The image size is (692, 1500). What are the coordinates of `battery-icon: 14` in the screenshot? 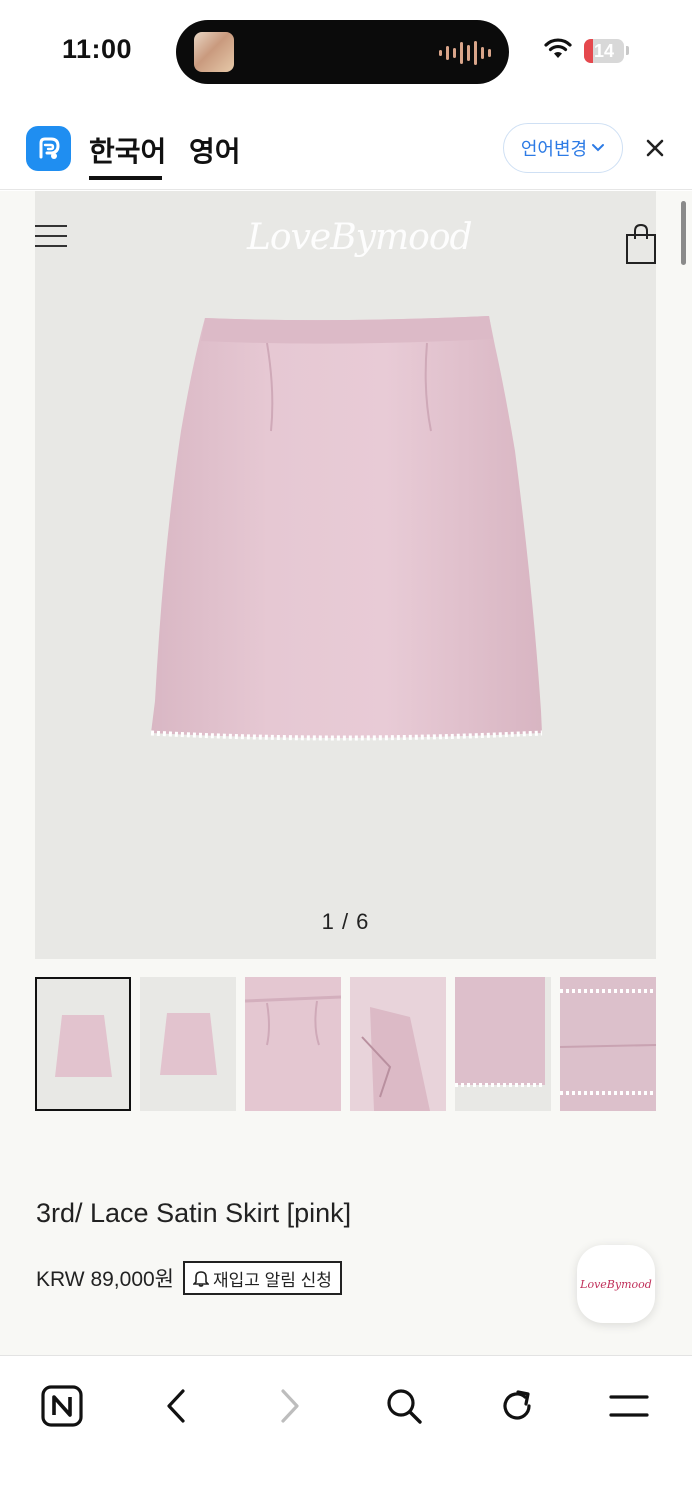 It's located at (604, 51).